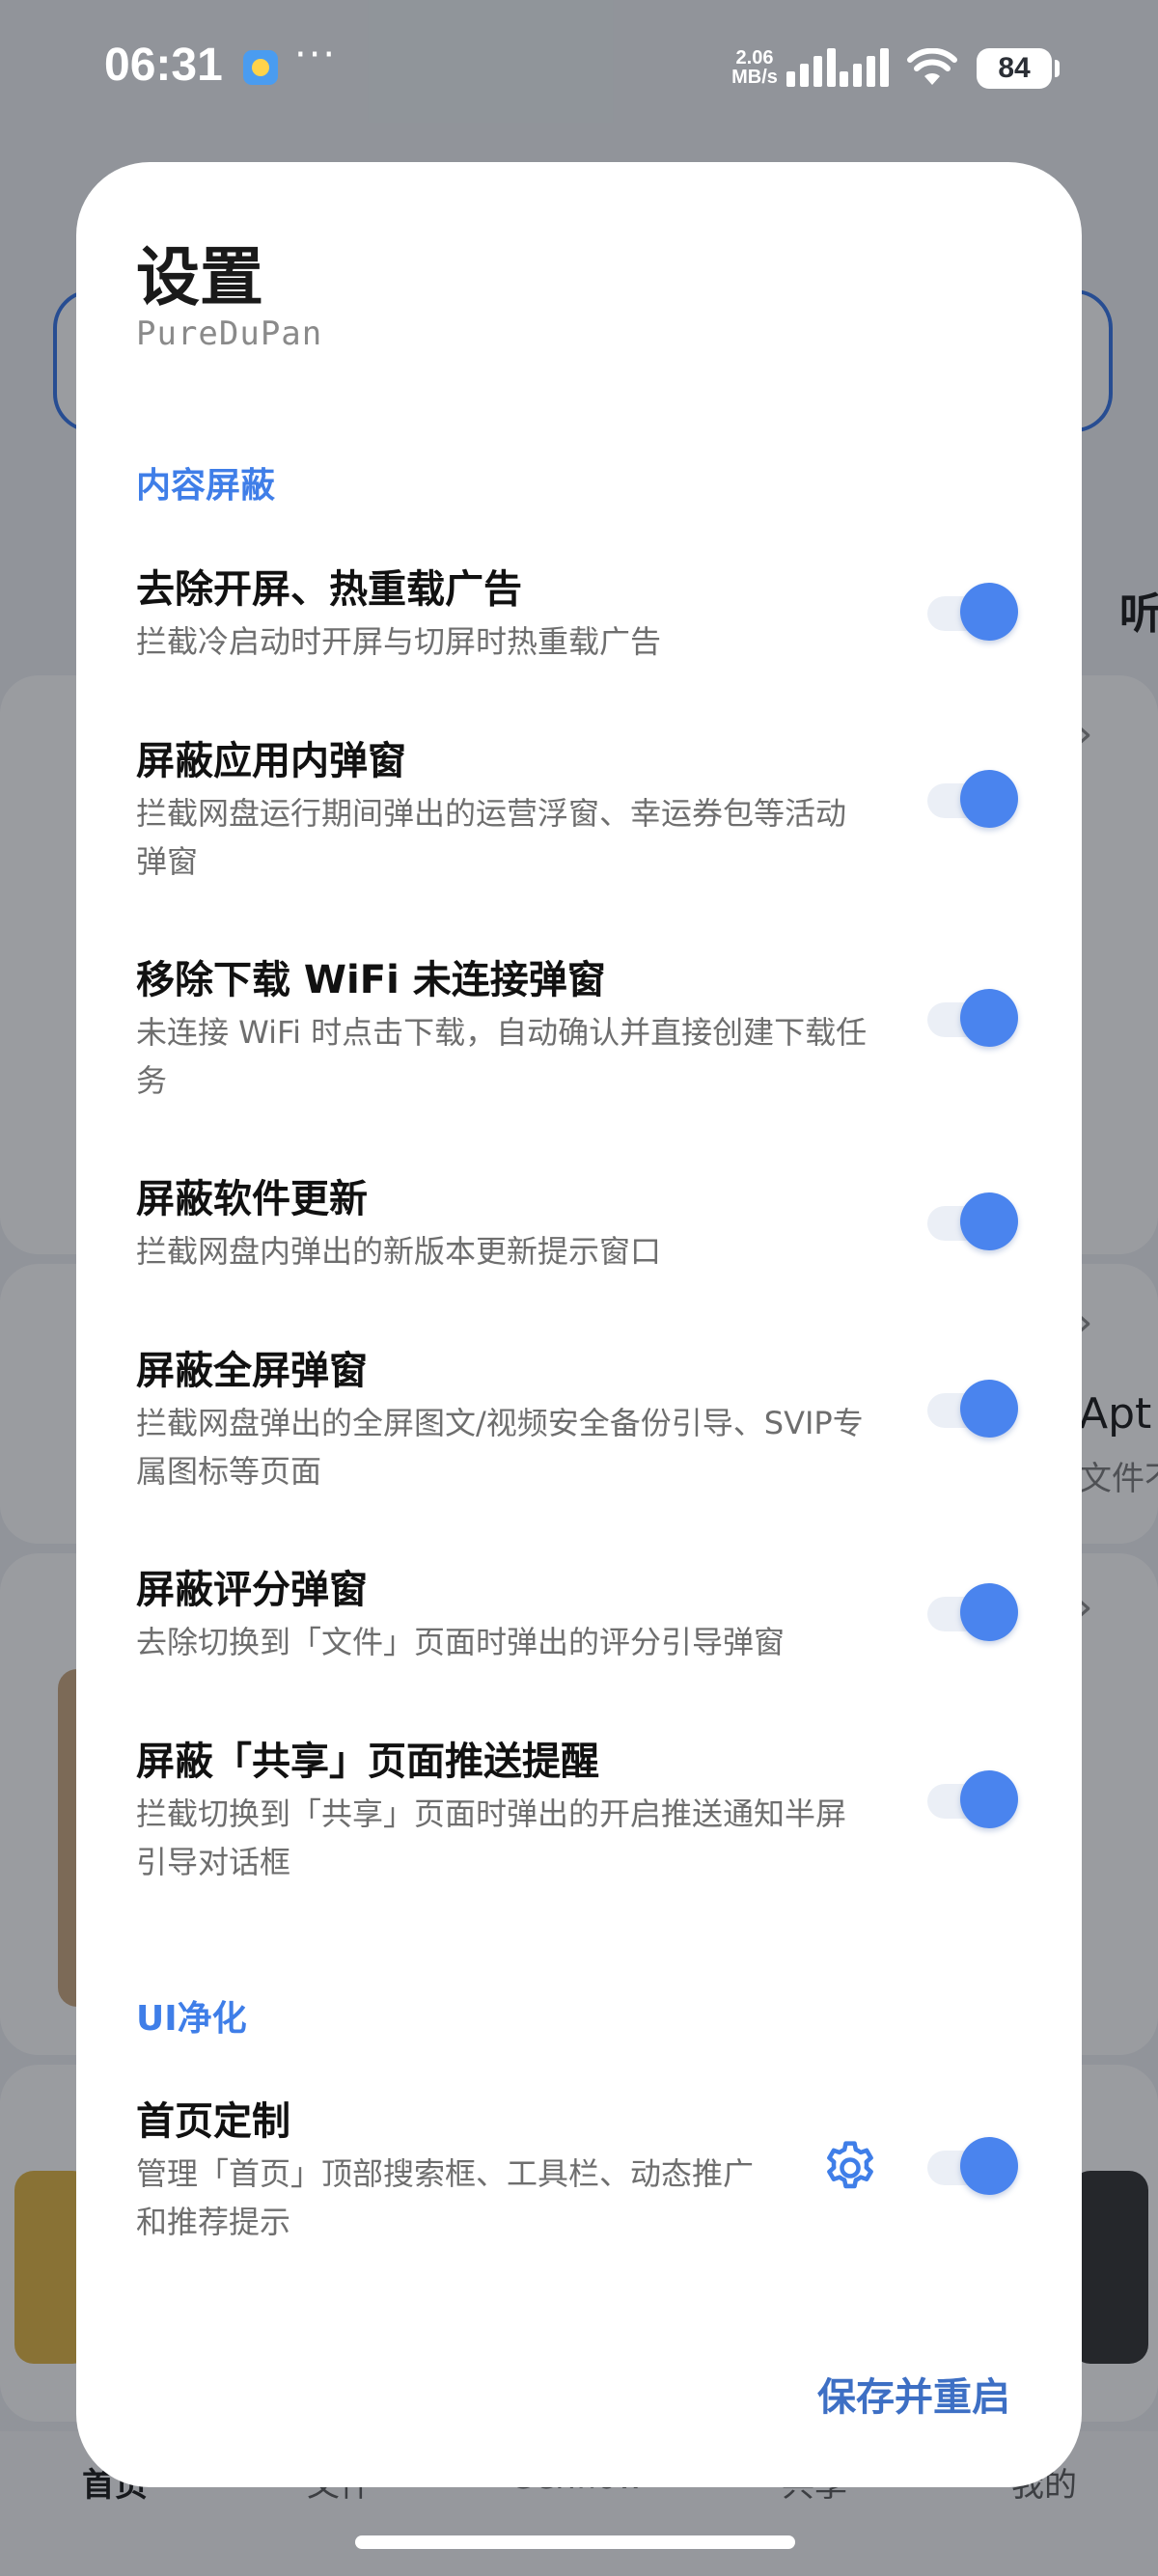 This screenshot has height=2576, width=1158. What do you see at coordinates (850, 2168) in the screenshot?
I see `gear-icon` at bounding box center [850, 2168].